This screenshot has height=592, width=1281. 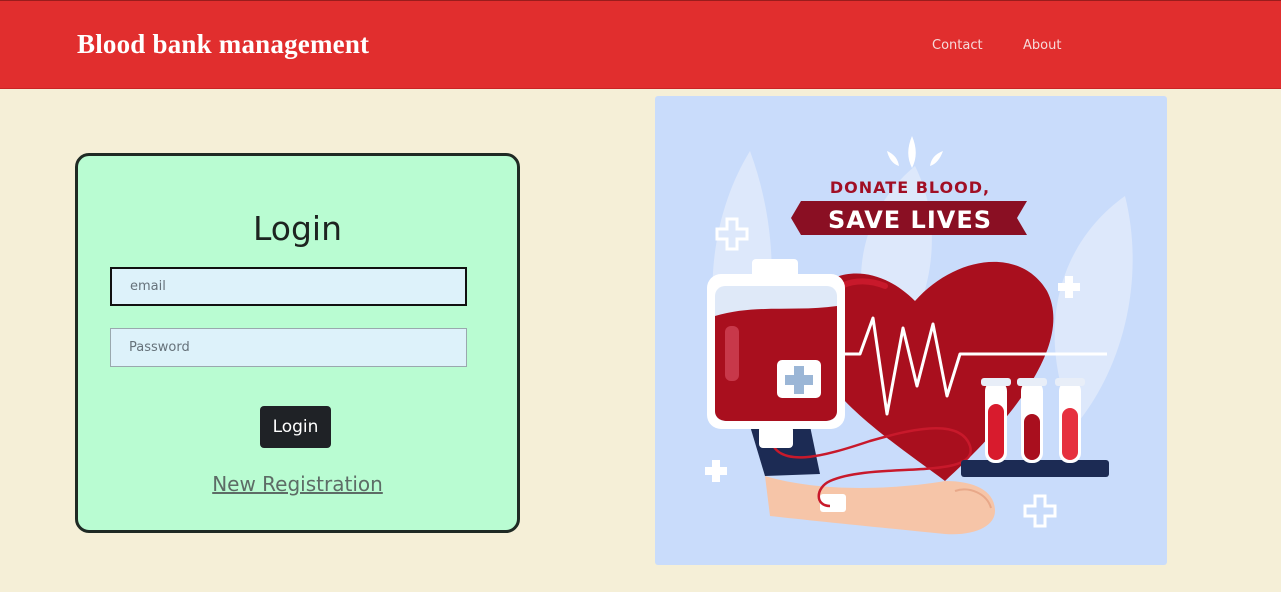 I want to click on password-field, so click(x=288, y=347).